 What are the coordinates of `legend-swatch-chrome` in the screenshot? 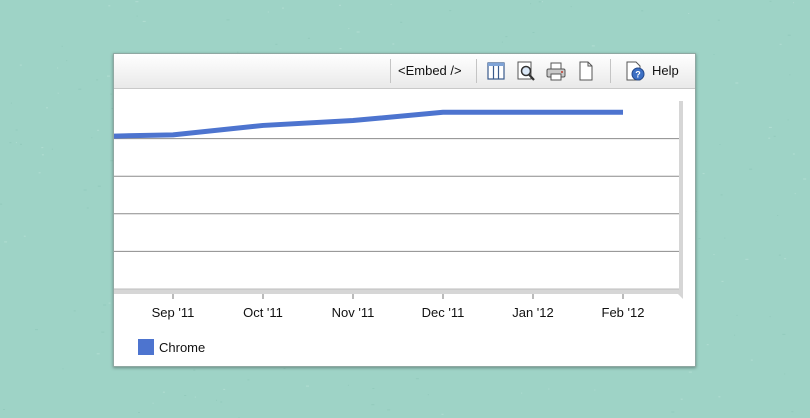 It's located at (146, 347).